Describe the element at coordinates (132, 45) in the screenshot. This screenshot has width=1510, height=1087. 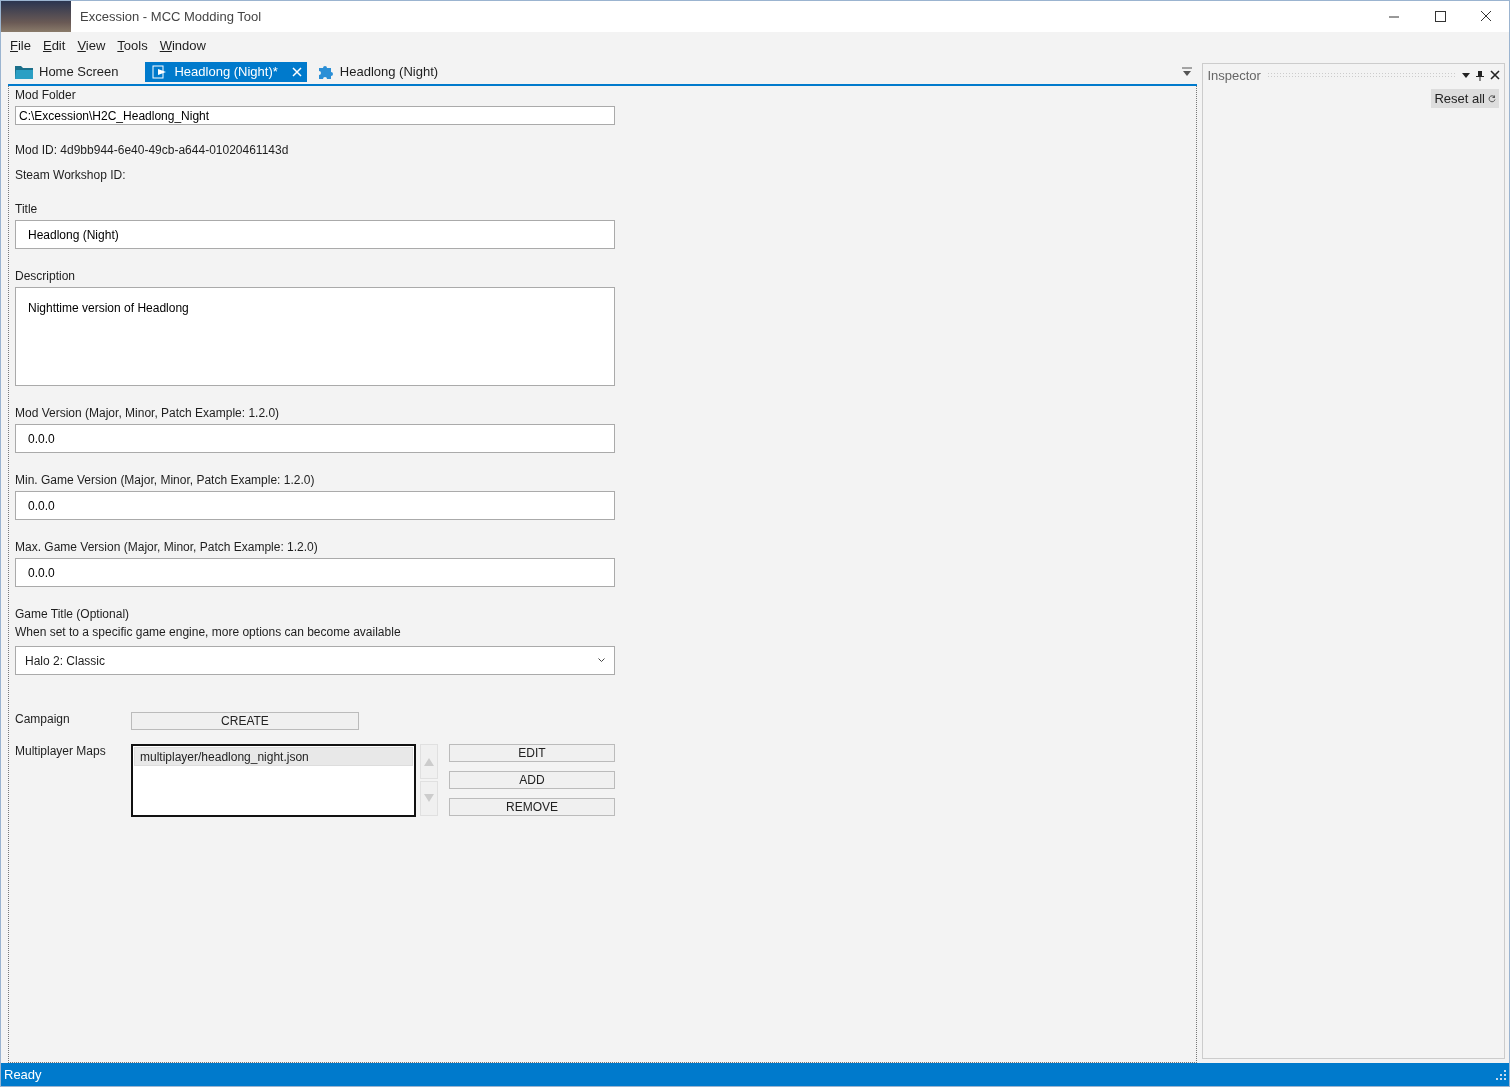
I see `menu-item: Tools` at that location.